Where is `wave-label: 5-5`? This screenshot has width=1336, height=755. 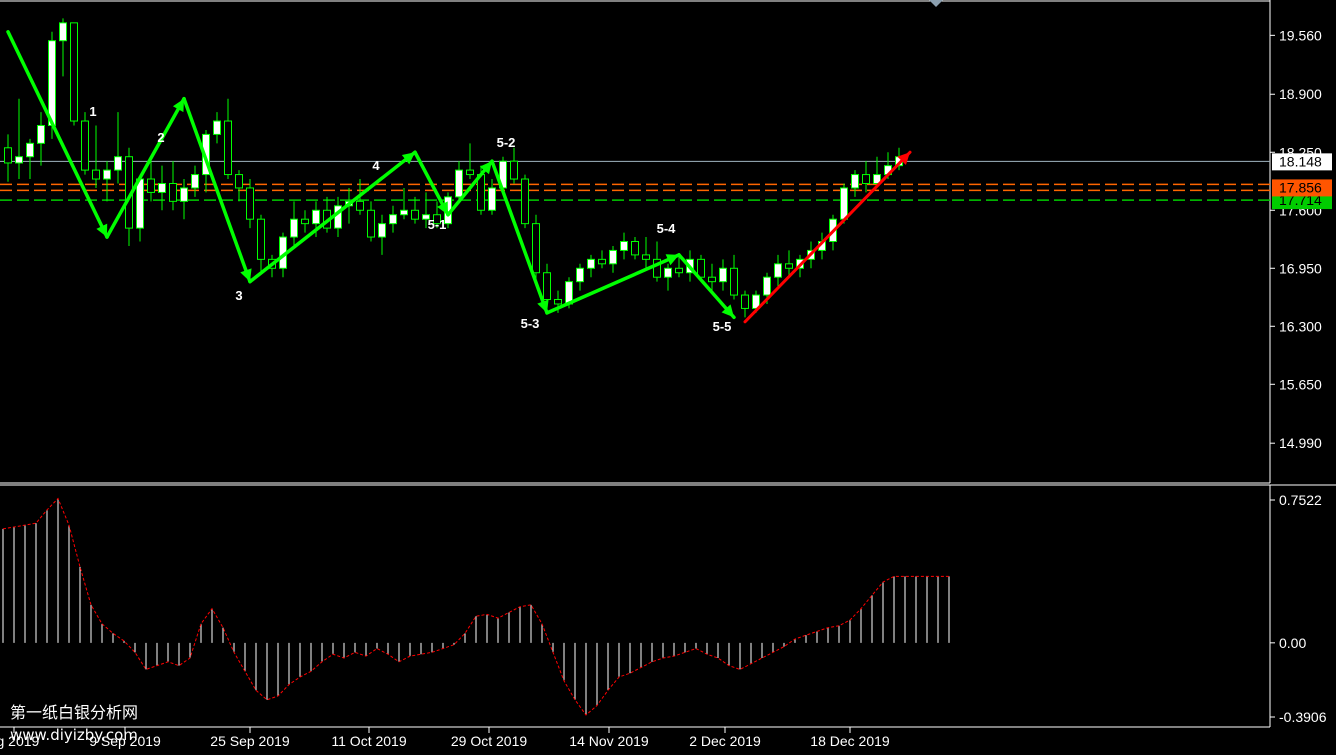
wave-label: 5-5 is located at coordinates (722, 326).